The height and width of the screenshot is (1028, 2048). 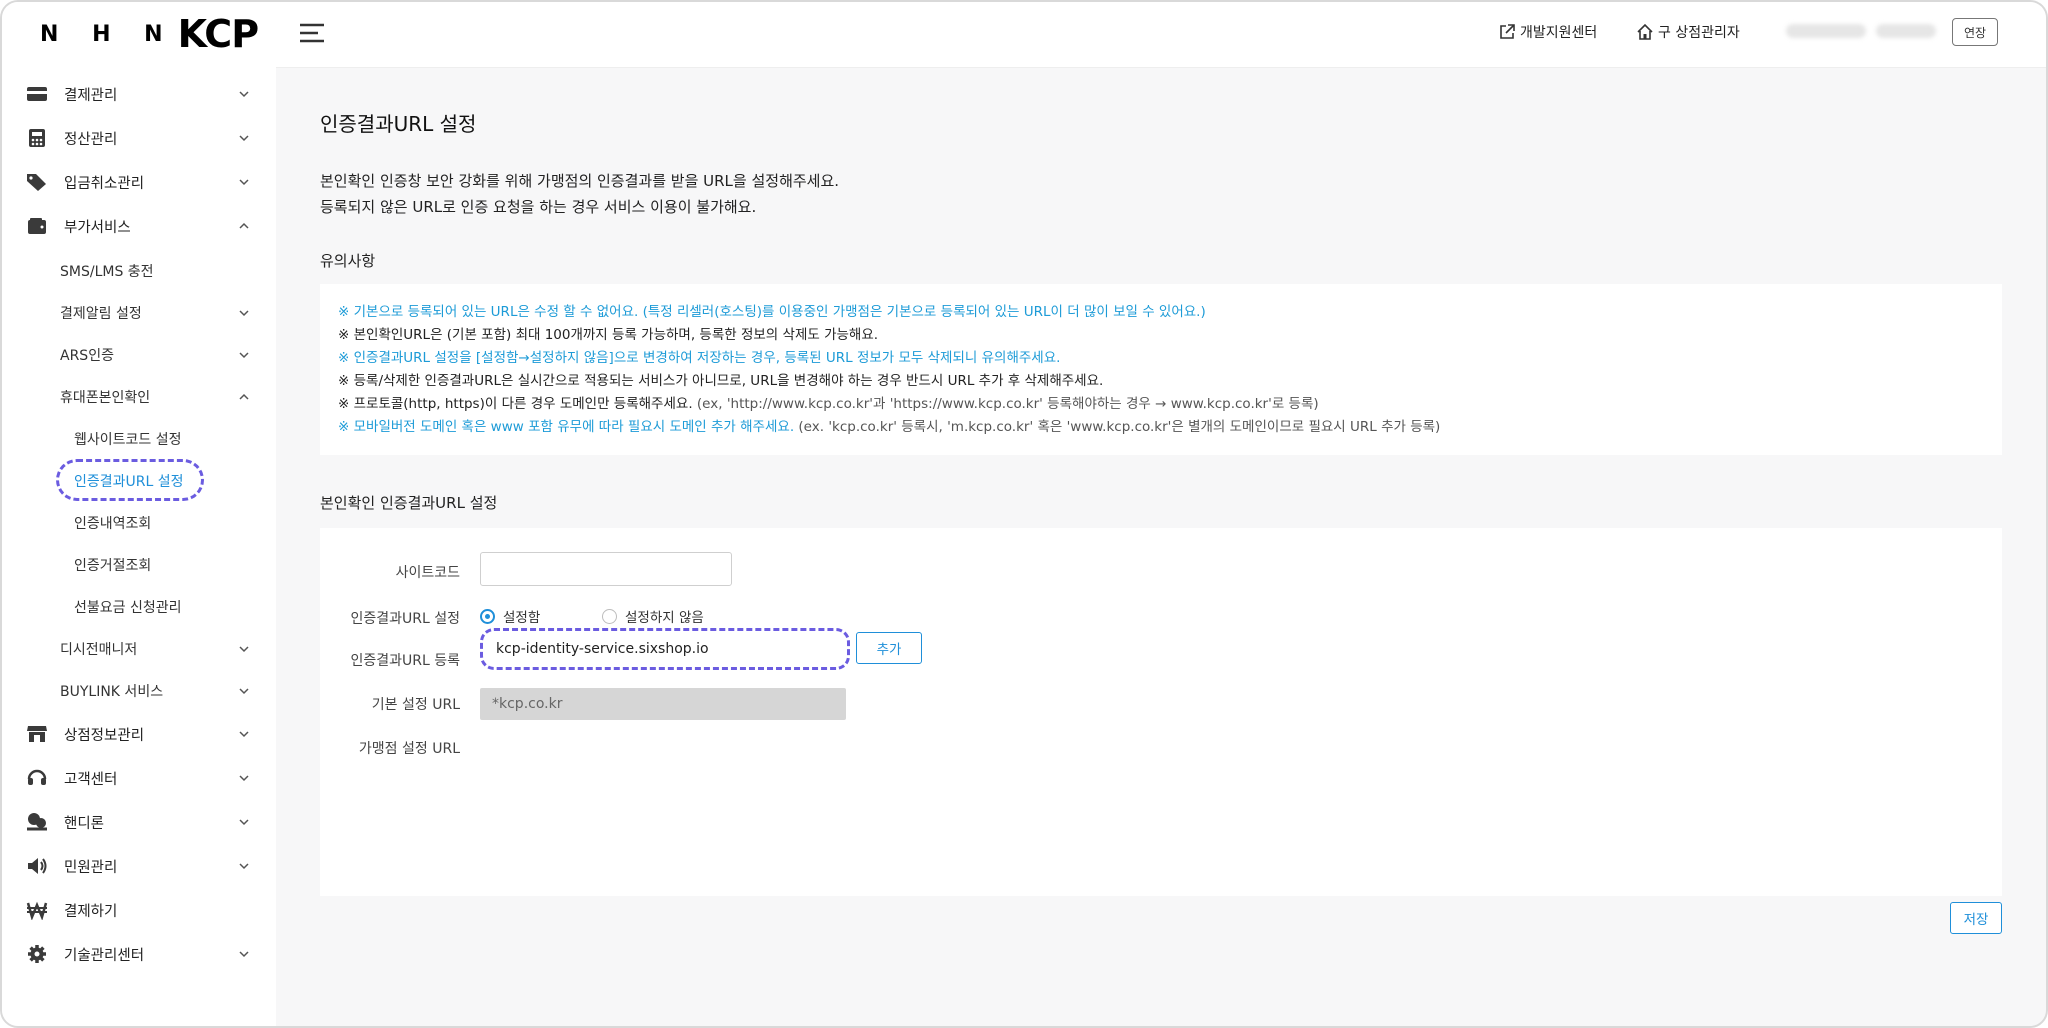 What do you see at coordinates (1161, 35) in the screenshot?
I see `topbar: 개발지원센터 구 상점관리자 연장` at bounding box center [1161, 35].